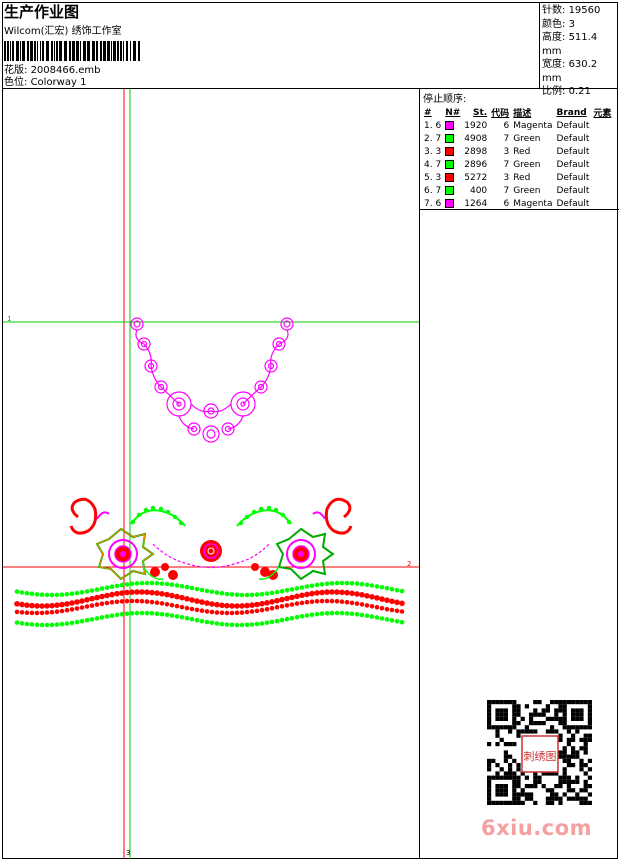 This screenshot has height=861, width=620. What do you see at coordinates (125, 554) in the screenshot?
I see `left-flower` at bounding box center [125, 554].